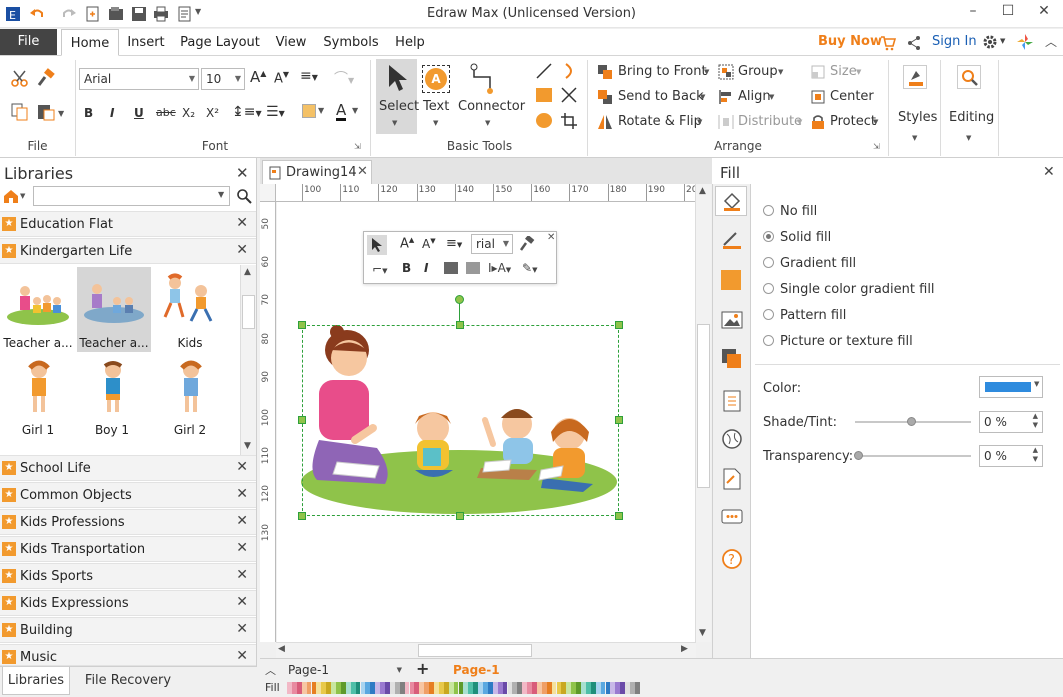 The width and height of the screenshot is (1063, 697). I want to click on editing-button: Editing ▼, so click(970, 106).